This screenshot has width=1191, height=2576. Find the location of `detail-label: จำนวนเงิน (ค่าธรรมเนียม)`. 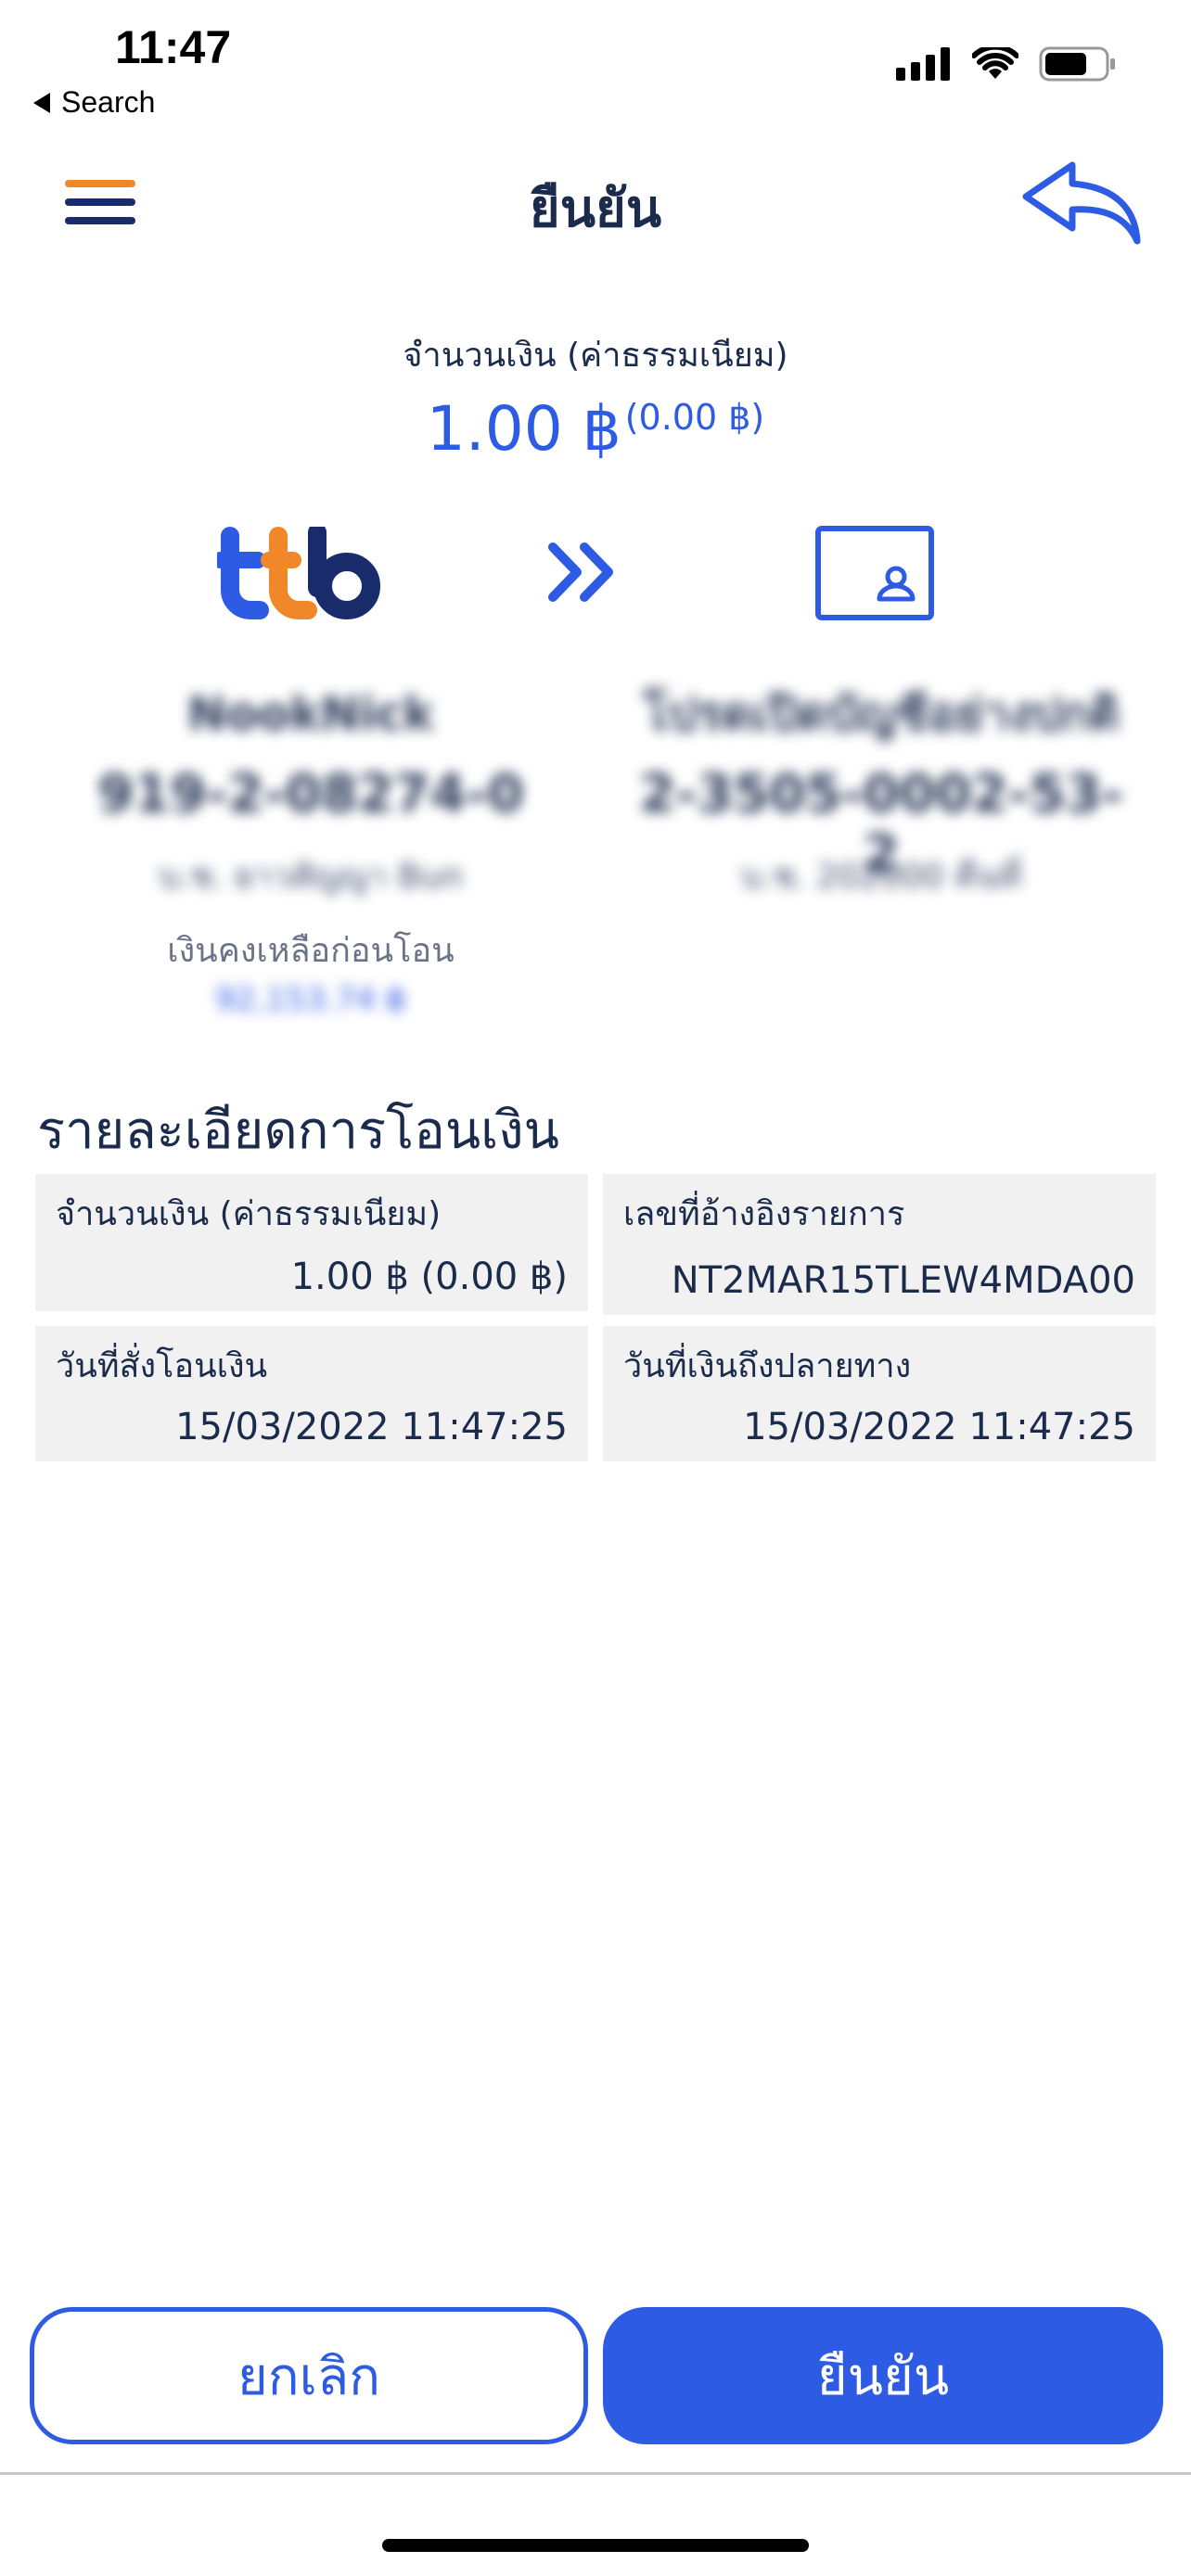

detail-label: จำนวนเงิน (ค่าธรรมเนียม) is located at coordinates (249, 1214).